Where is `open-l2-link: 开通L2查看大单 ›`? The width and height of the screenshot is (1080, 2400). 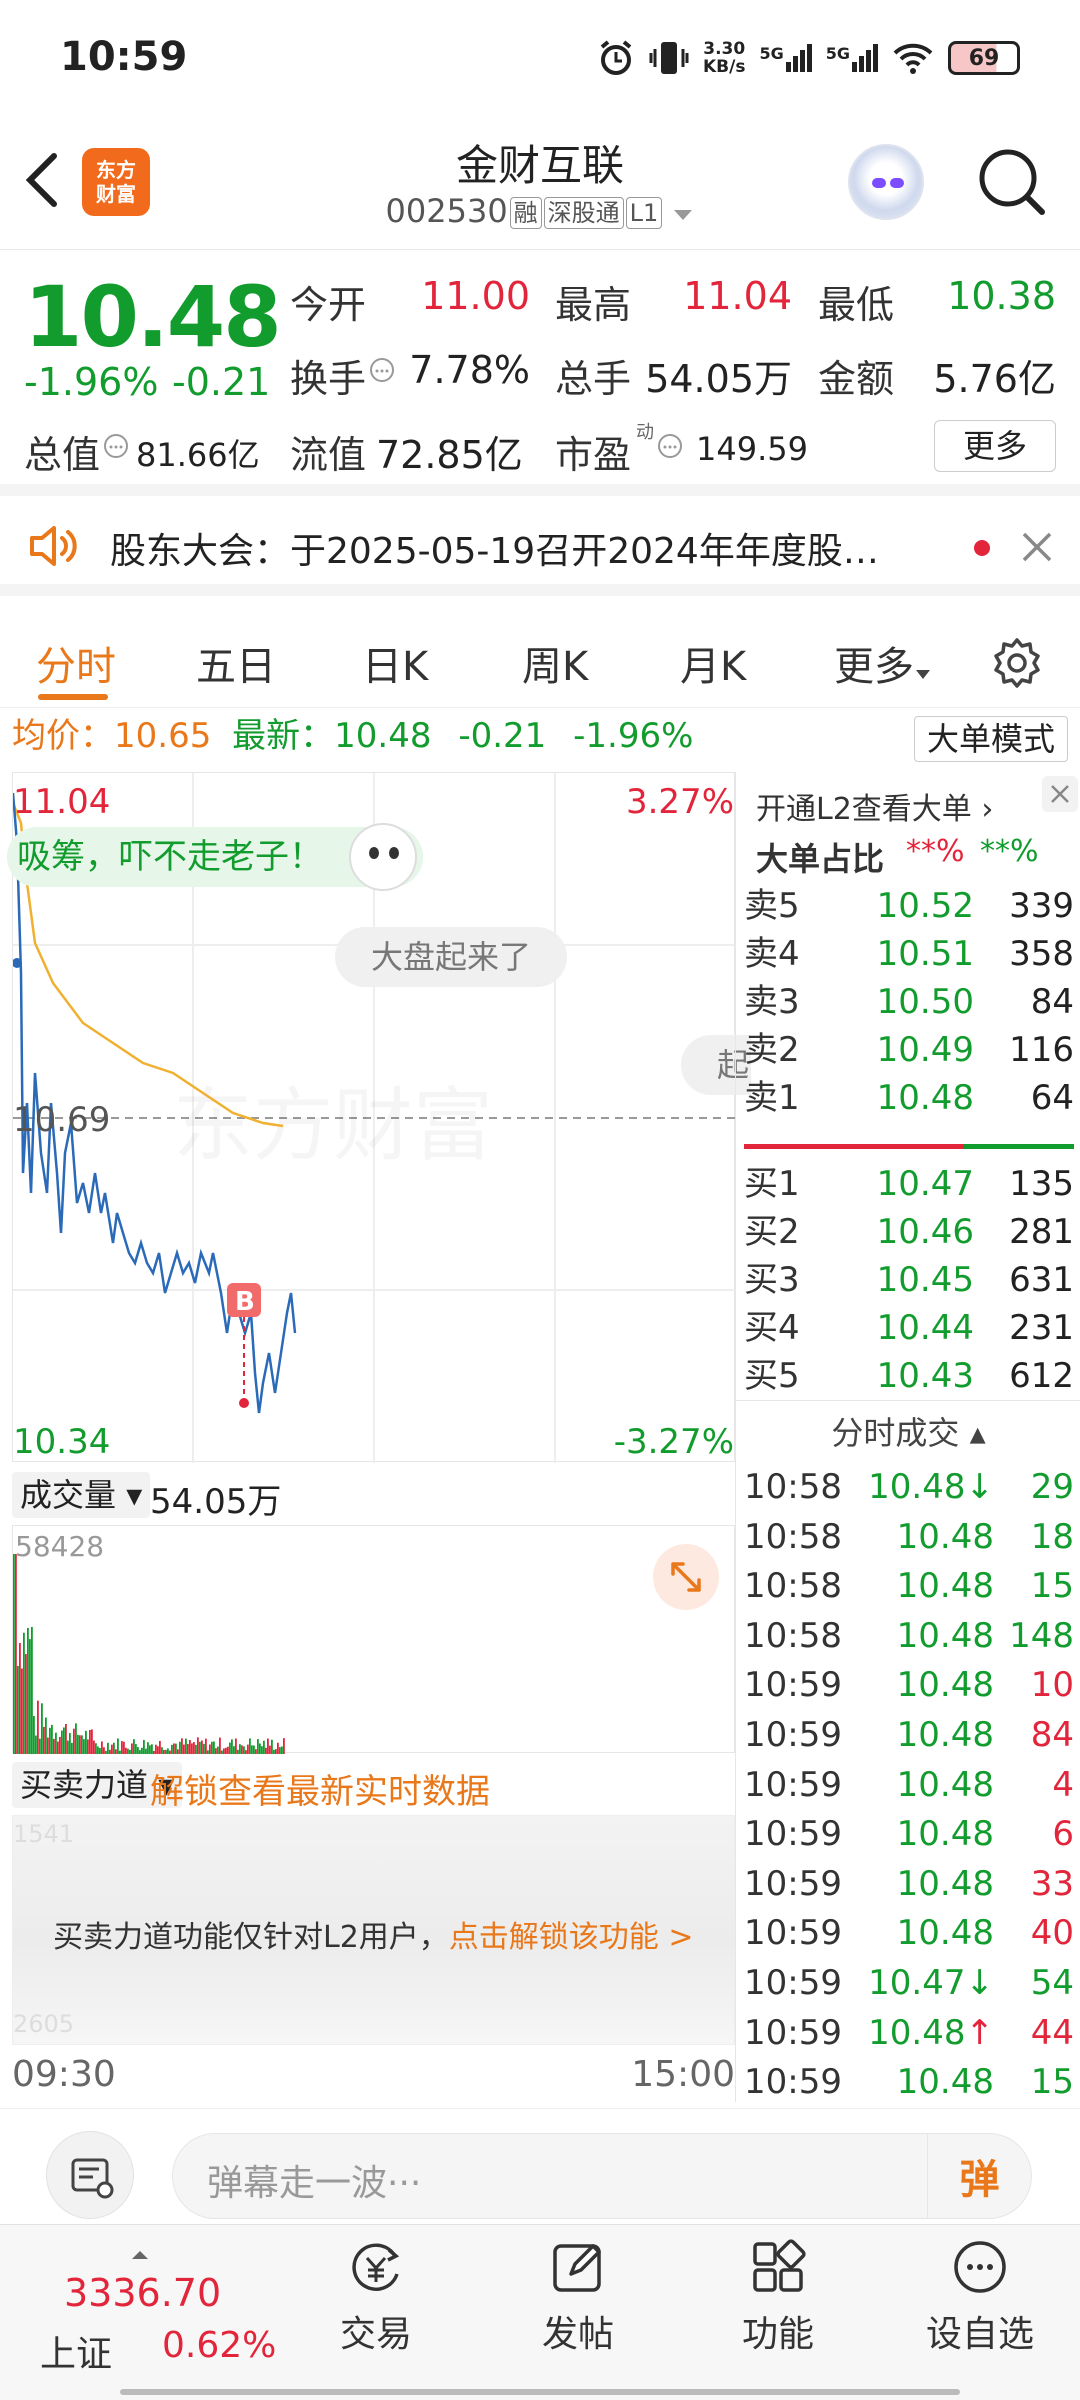
open-l2-link: 开通L2查看大单 › is located at coordinates (874, 806).